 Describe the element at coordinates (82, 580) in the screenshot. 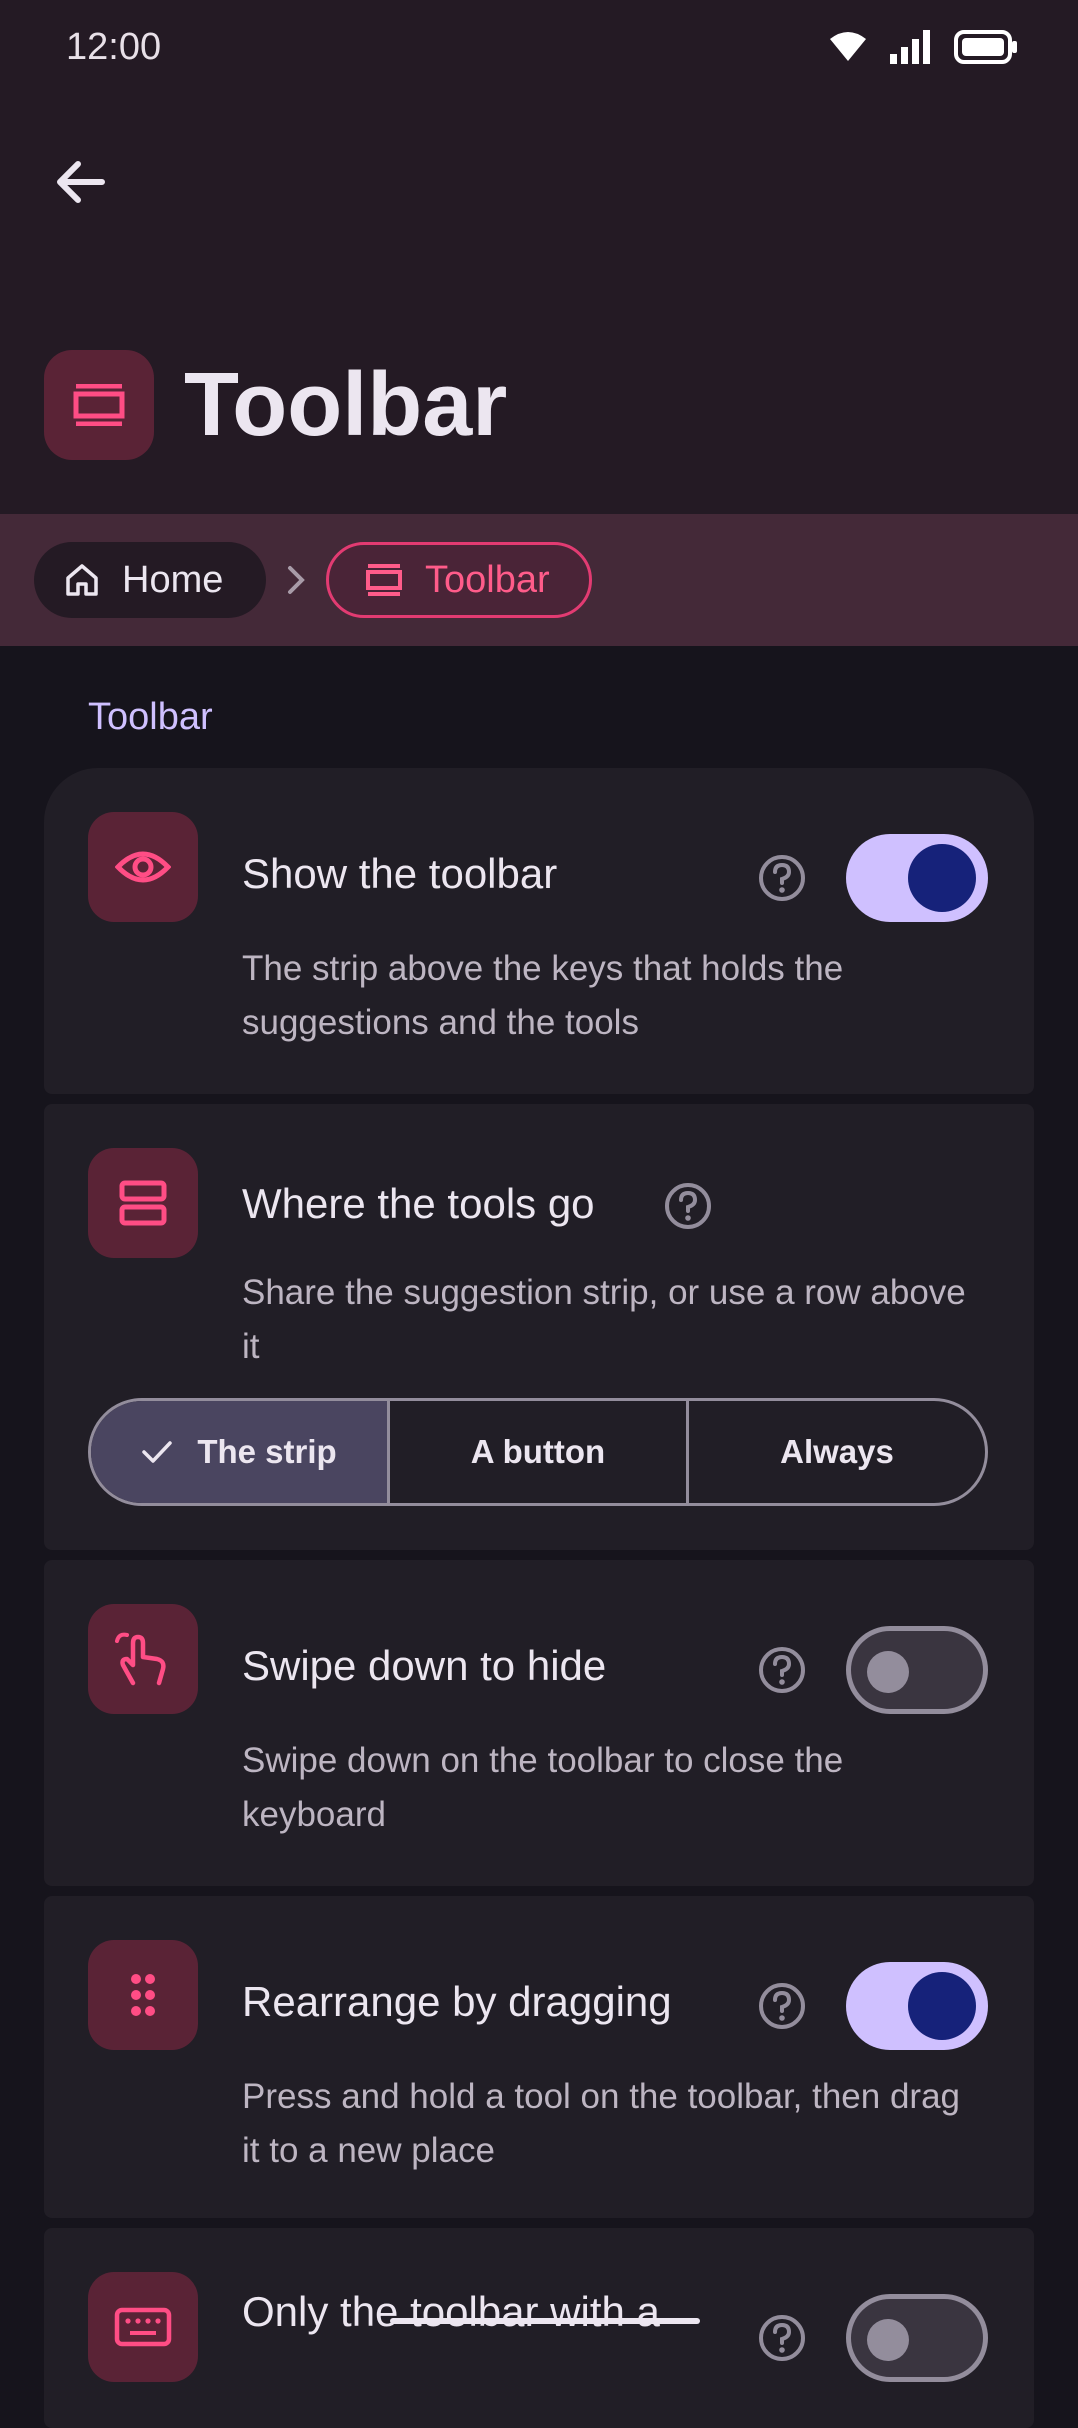

I see `home-icon` at that location.